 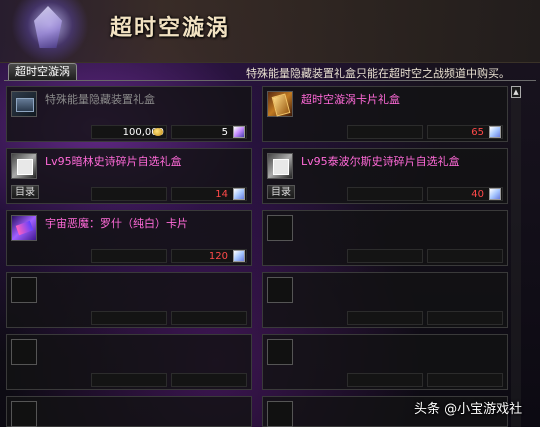 What do you see at coordinates (24, 104) in the screenshot?
I see `gift-box-icon` at bounding box center [24, 104].